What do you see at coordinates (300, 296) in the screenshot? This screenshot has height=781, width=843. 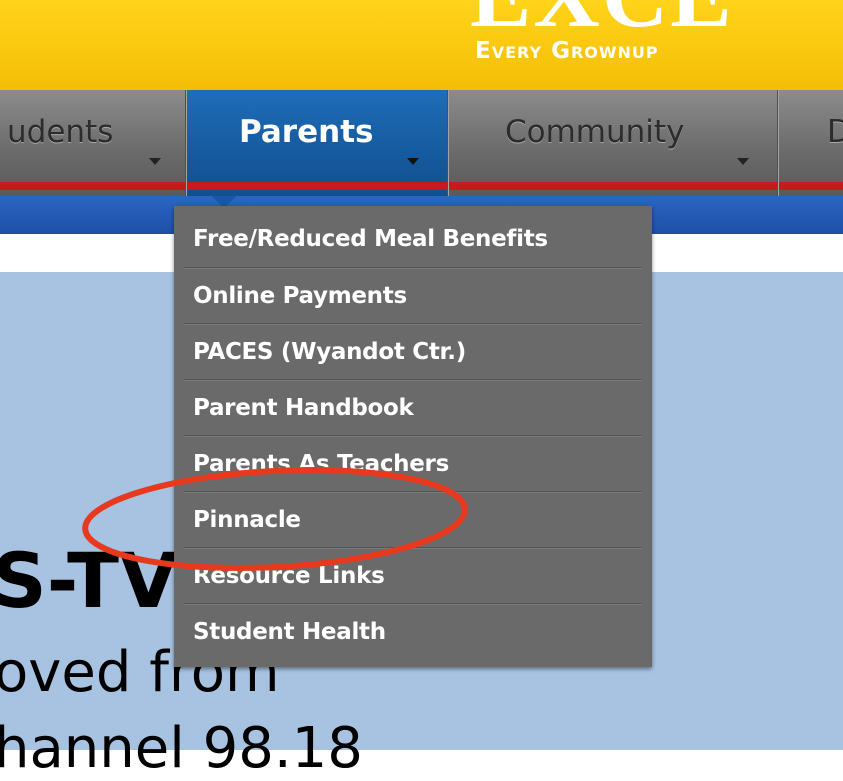 I see `menu-item-label: Online Payments` at bounding box center [300, 296].